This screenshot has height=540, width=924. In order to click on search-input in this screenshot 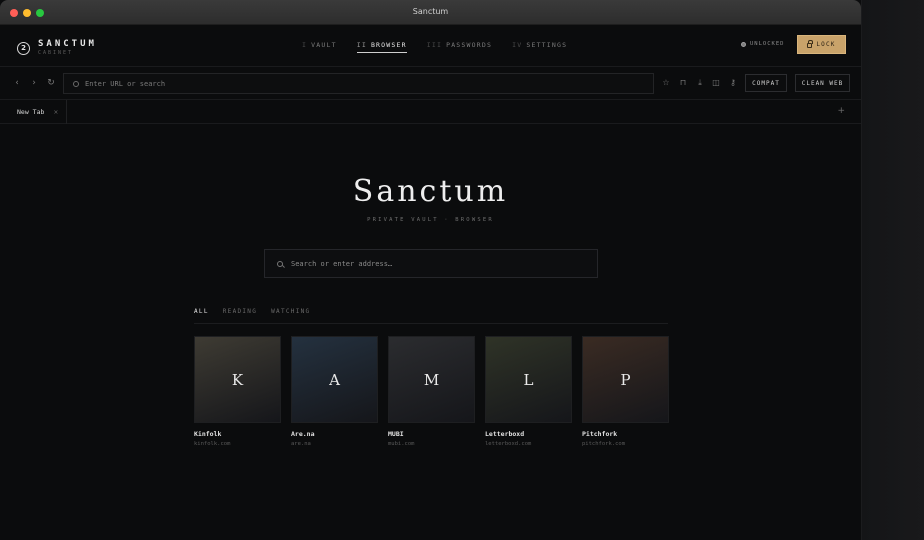, I will do `click(436, 263)`.